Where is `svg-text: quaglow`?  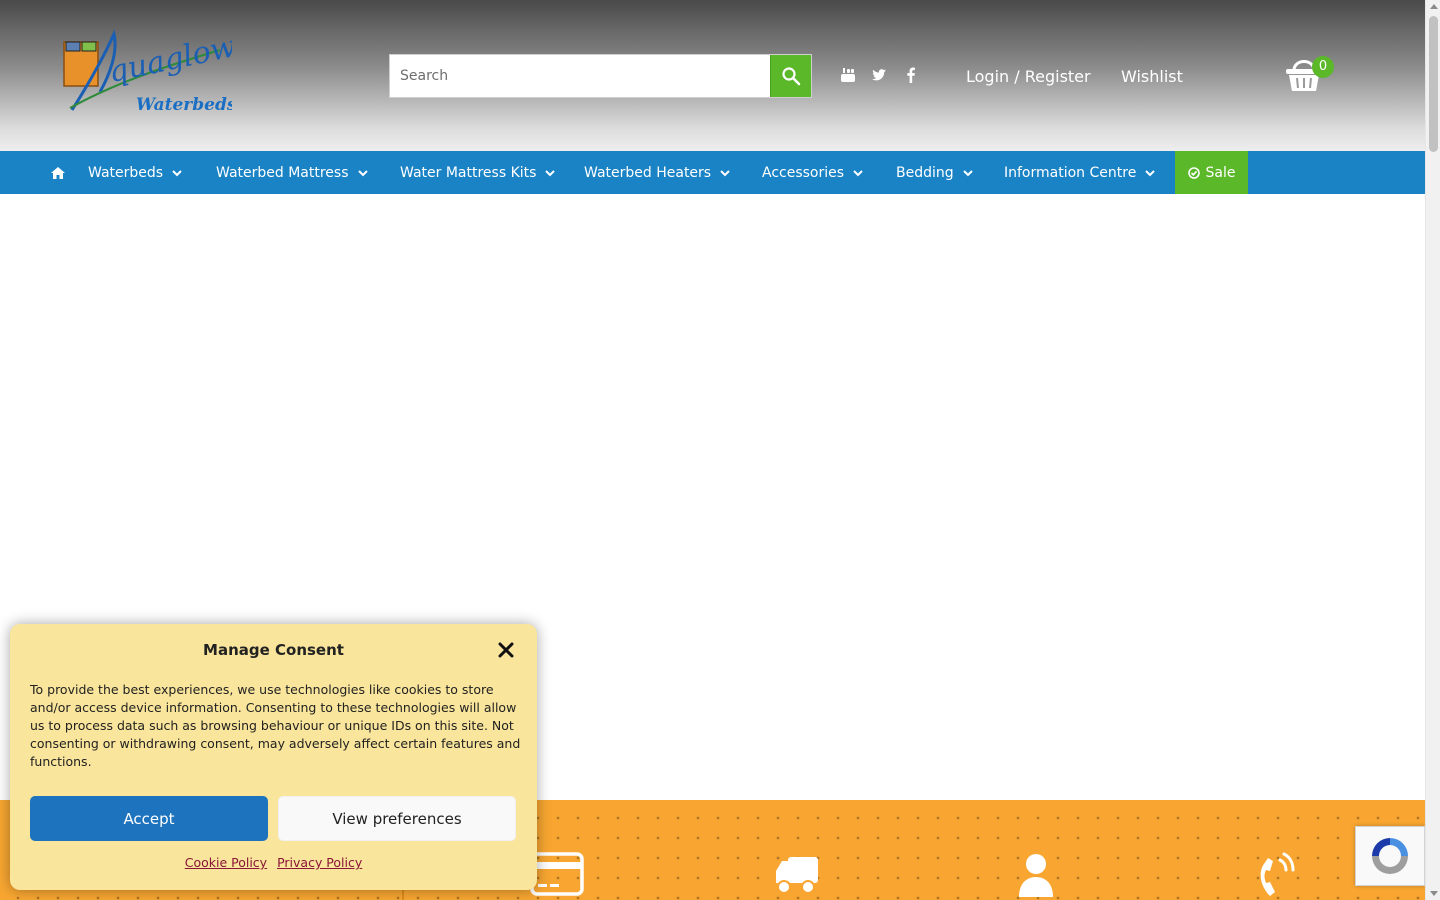
svg-text: quaglow is located at coordinates (169, 59).